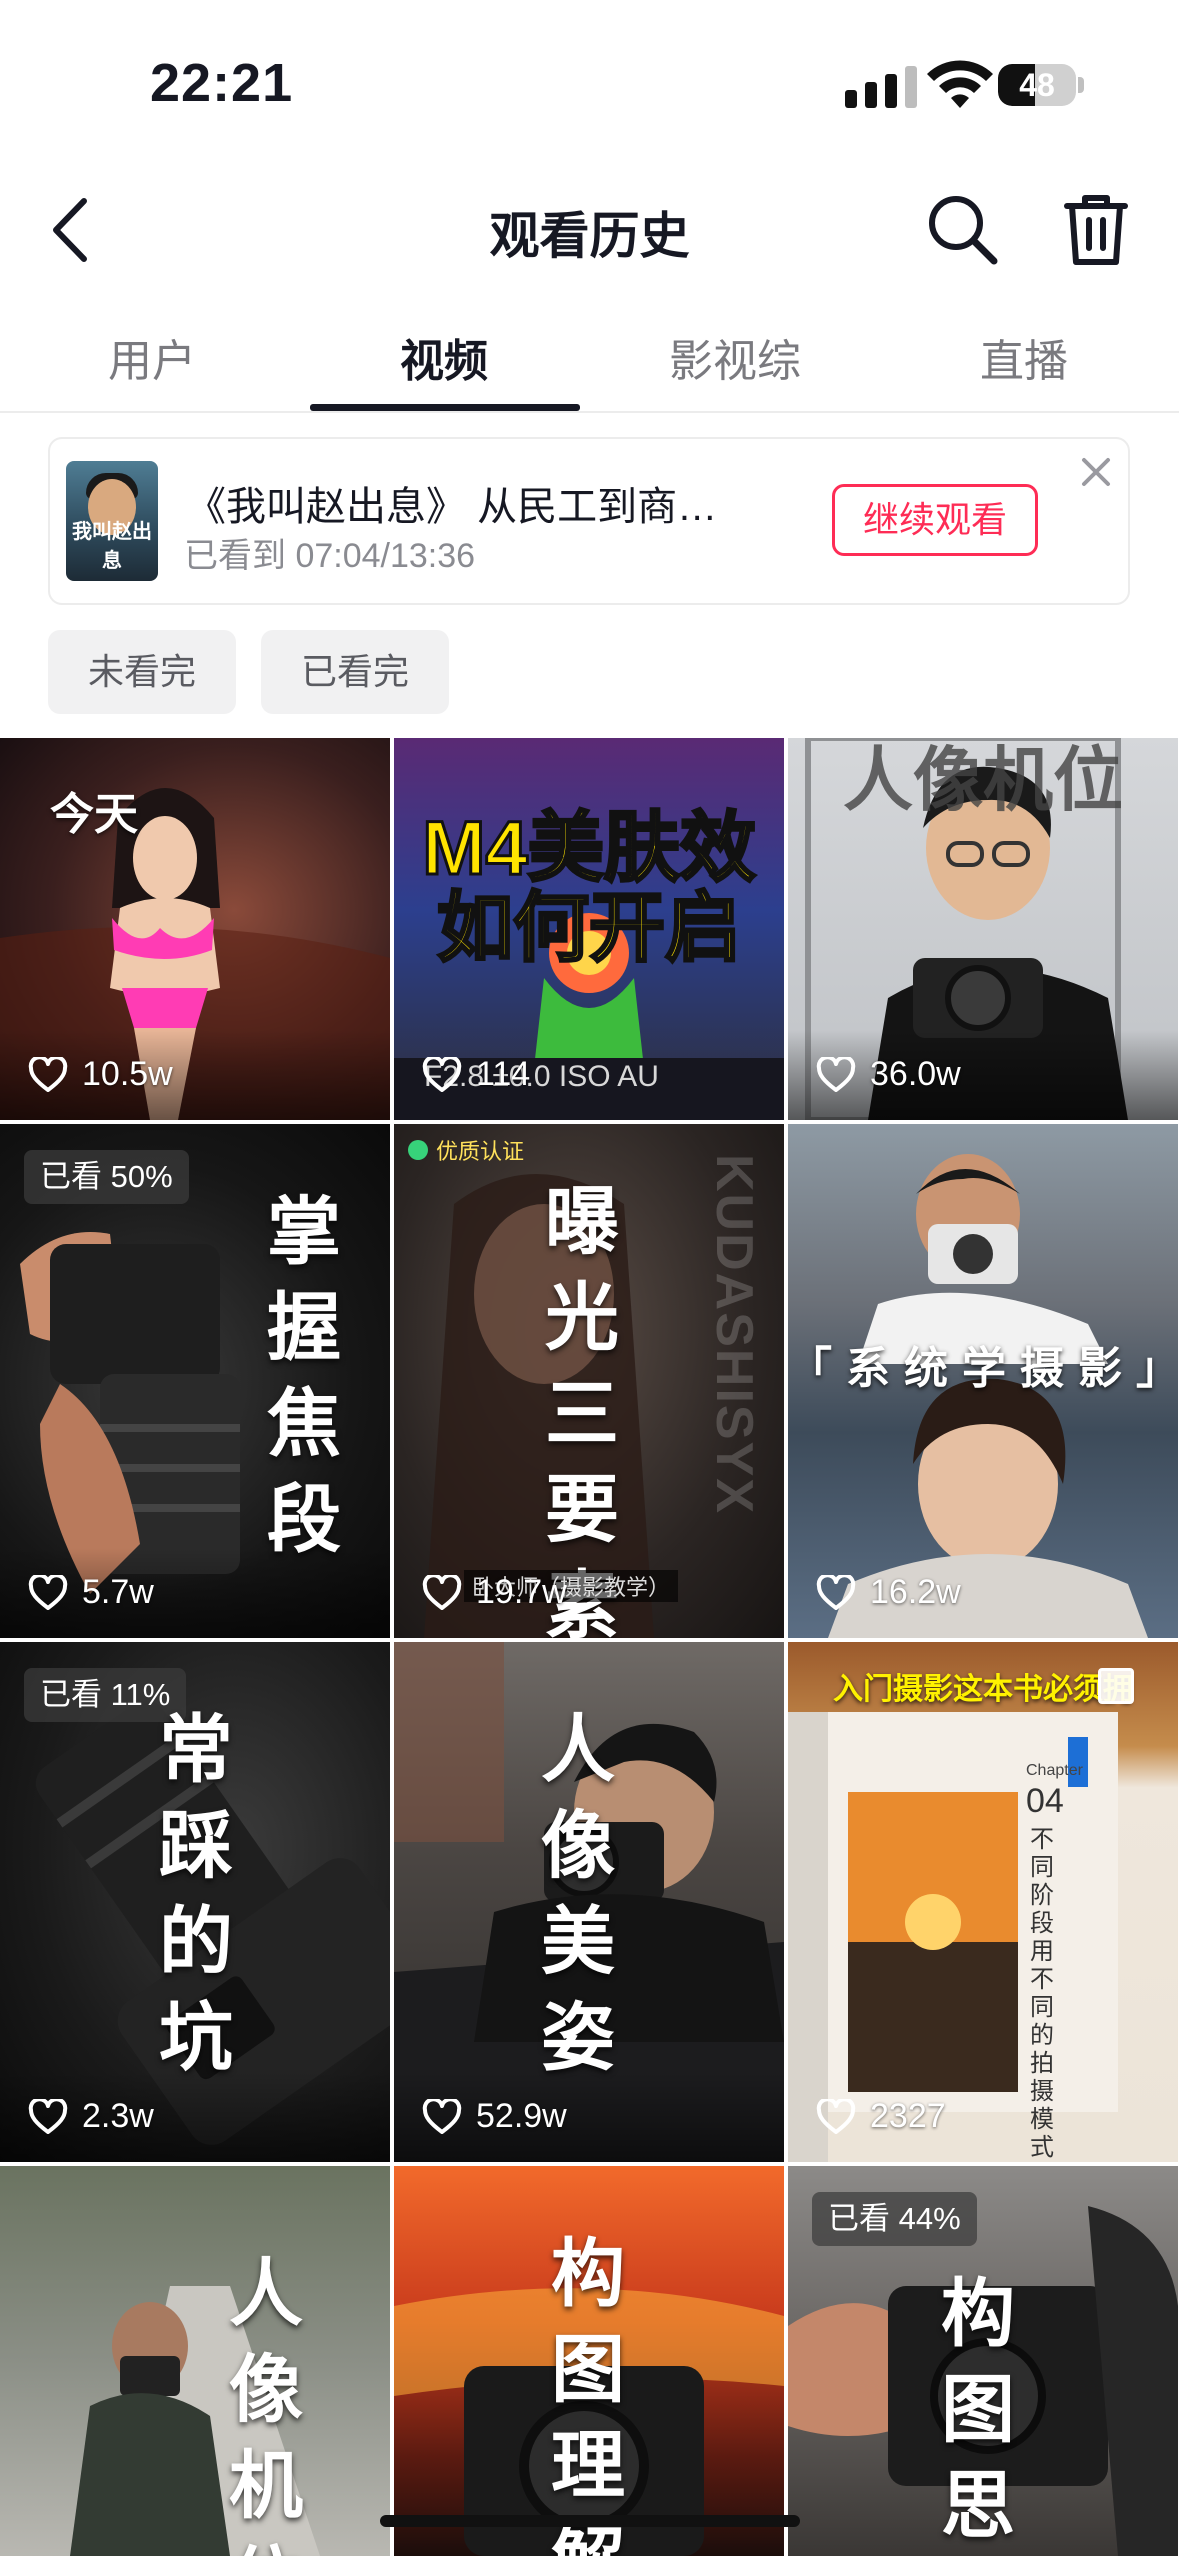 Image resolution: width=1179 pixels, height=2556 pixels. I want to click on status-time: 22:21, so click(222, 83).